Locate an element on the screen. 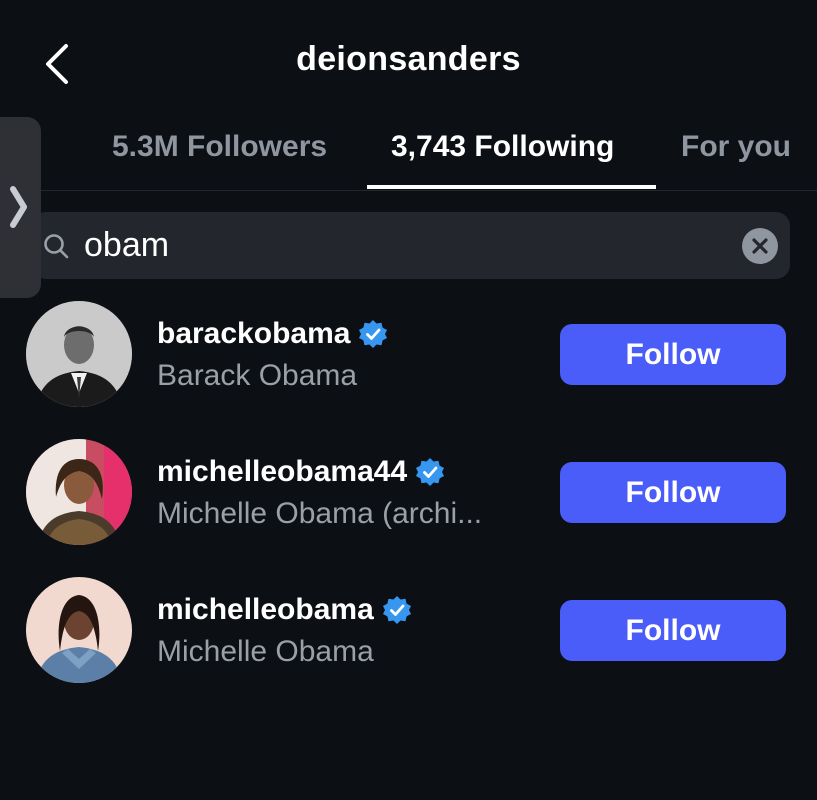 Image resolution: width=817 pixels, height=800 pixels. username-text: michelleobama44 is located at coordinates (282, 471).